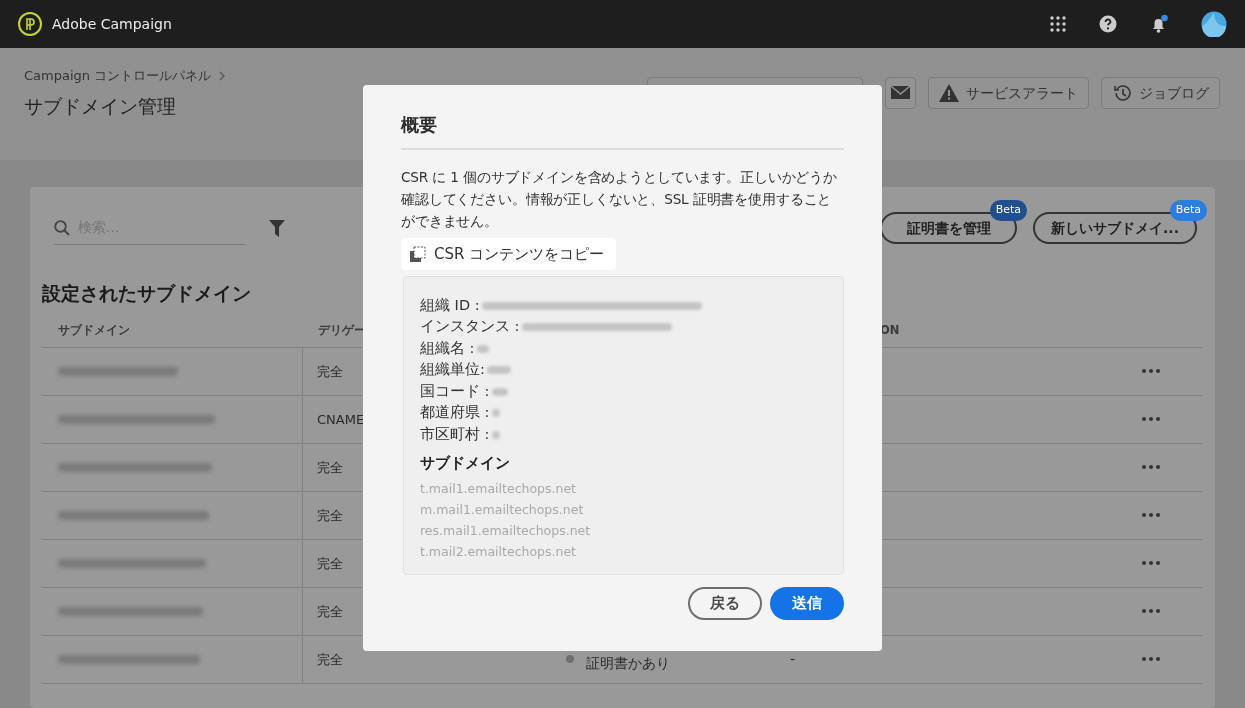 This screenshot has height=708, width=1245. What do you see at coordinates (455, 434) in the screenshot?
I see `field-label: 市区町村 :` at bounding box center [455, 434].